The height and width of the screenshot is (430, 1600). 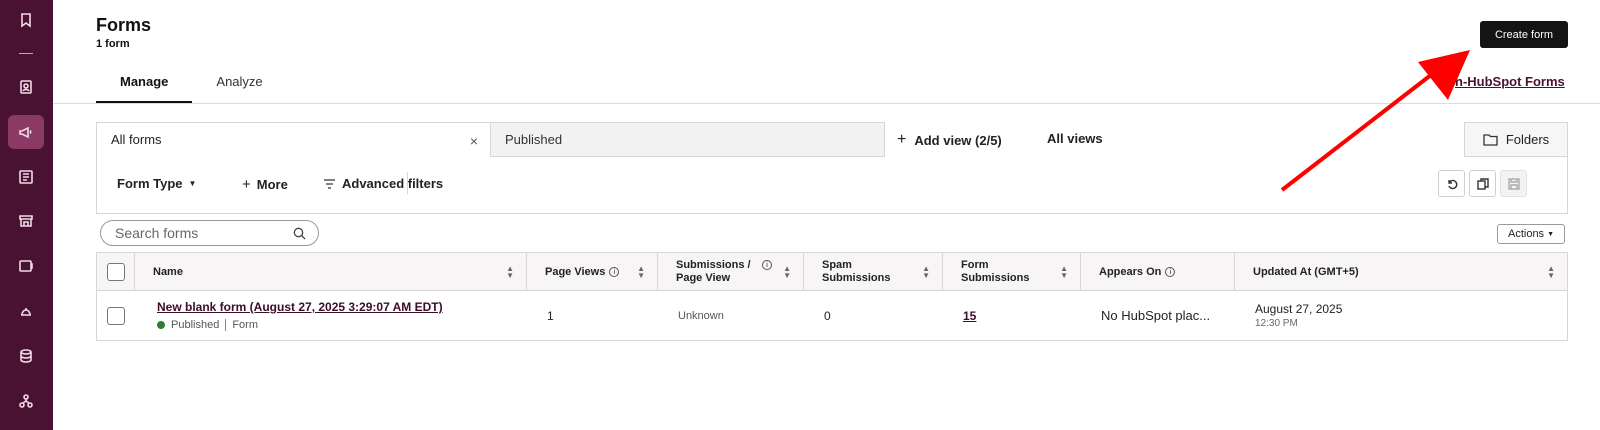 What do you see at coordinates (1130, 271) in the screenshot?
I see `column-label: Appears On` at bounding box center [1130, 271].